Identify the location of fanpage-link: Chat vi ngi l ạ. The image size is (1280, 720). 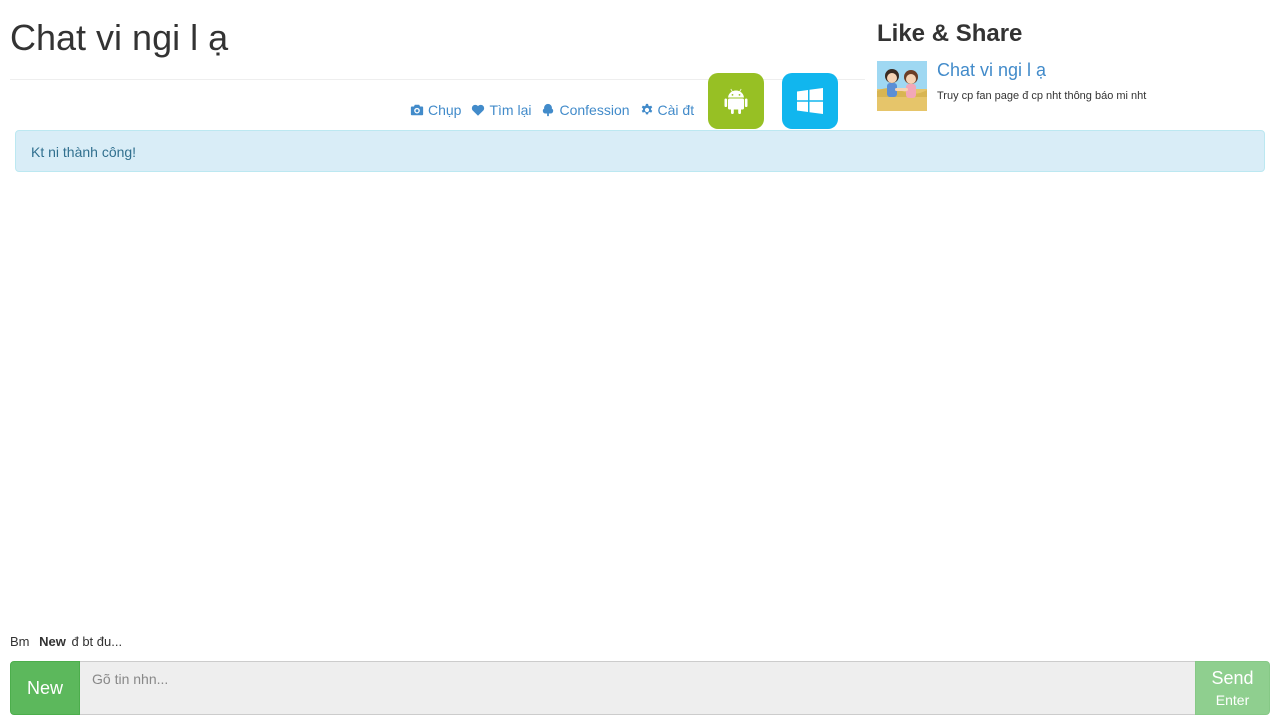
(991, 70).